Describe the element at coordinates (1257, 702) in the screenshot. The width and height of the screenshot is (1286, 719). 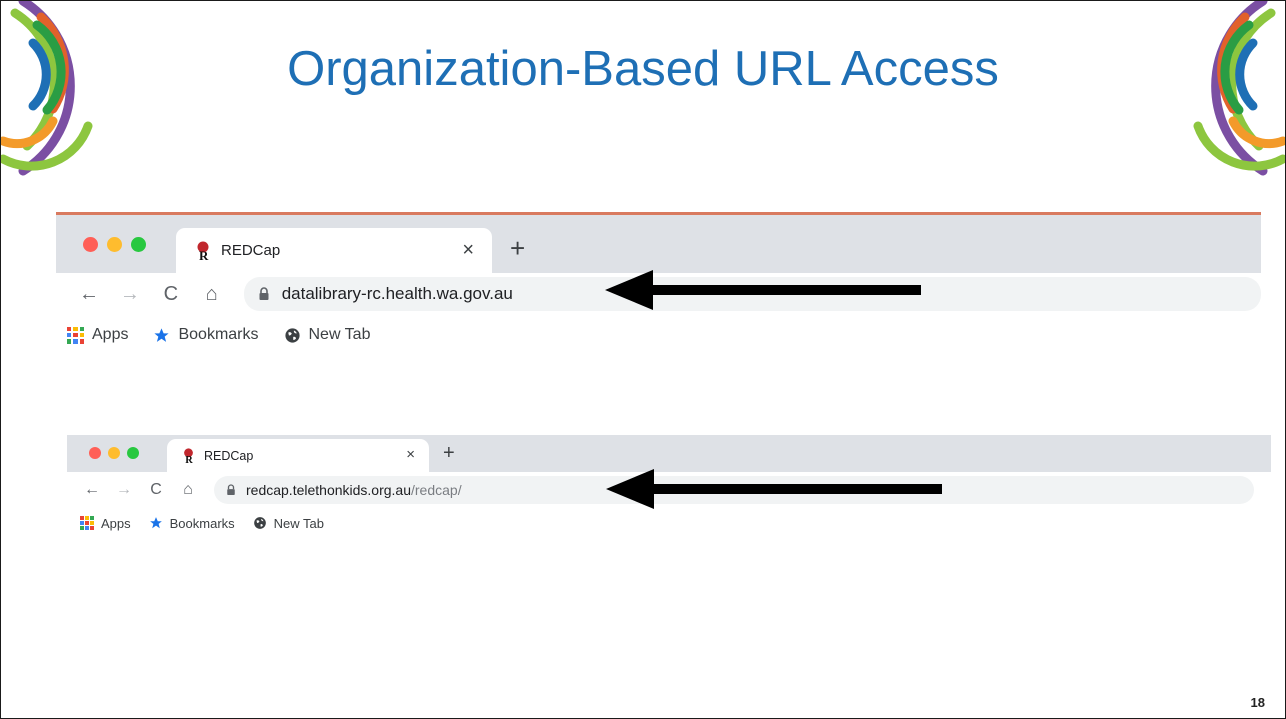
I see `page-number: 18` at that location.